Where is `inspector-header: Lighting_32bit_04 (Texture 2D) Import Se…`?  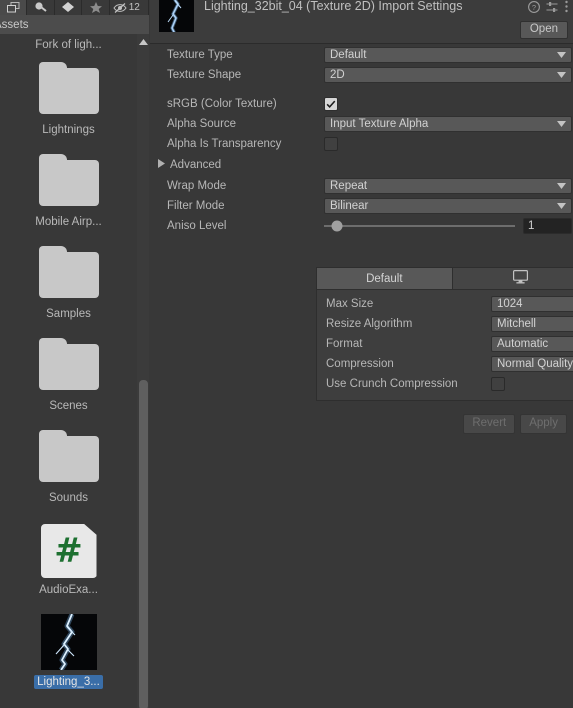 inspector-header: Lighting_32bit_04 (Texture 2D) Import Se… is located at coordinates (361, 22).